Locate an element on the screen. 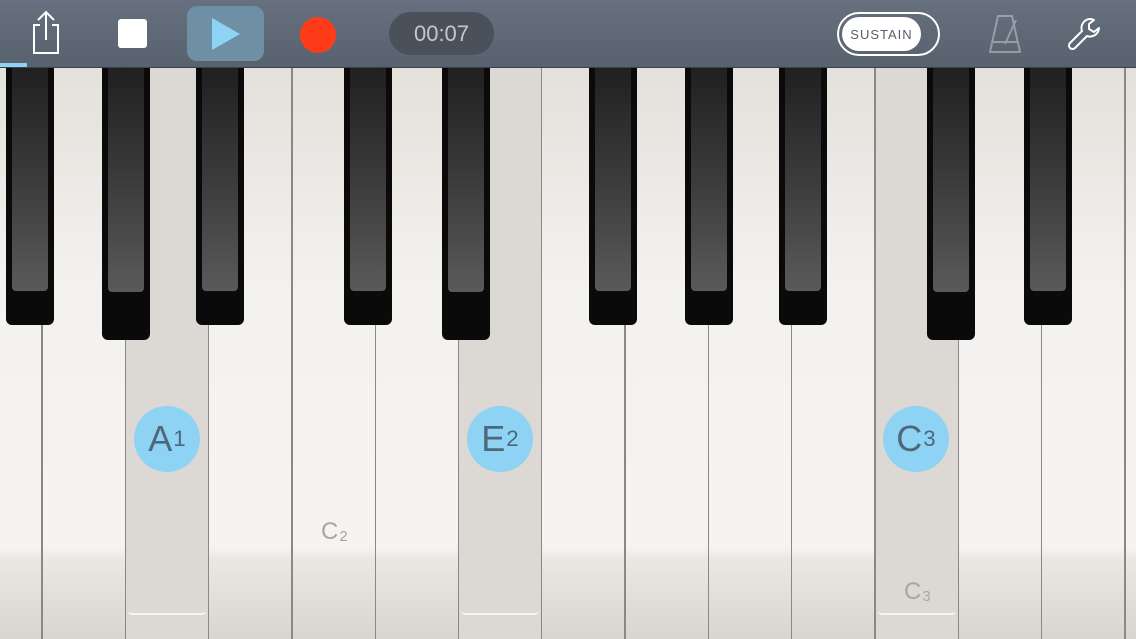 The width and height of the screenshot is (1136, 639). white-key is located at coordinates (1130, 353).